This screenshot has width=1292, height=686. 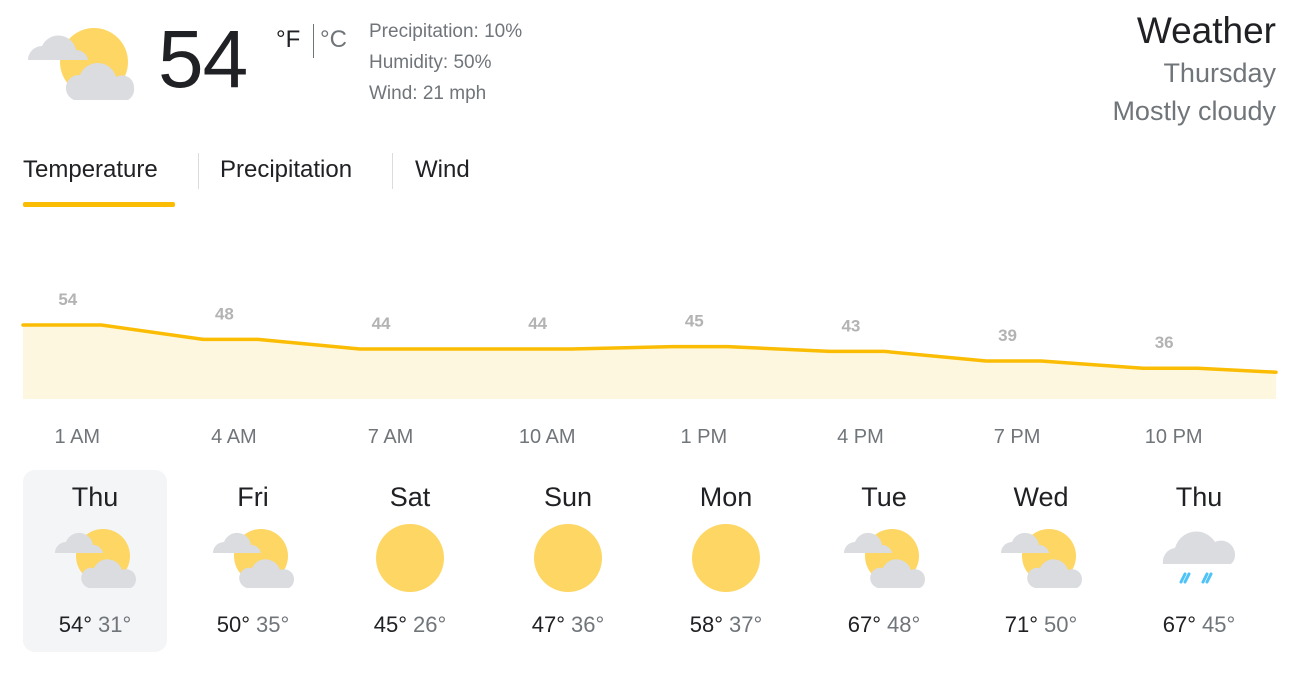 What do you see at coordinates (694, 321) in the screenshot?
I see `temperature-value-label: 45` at bounding box center [694, 321].